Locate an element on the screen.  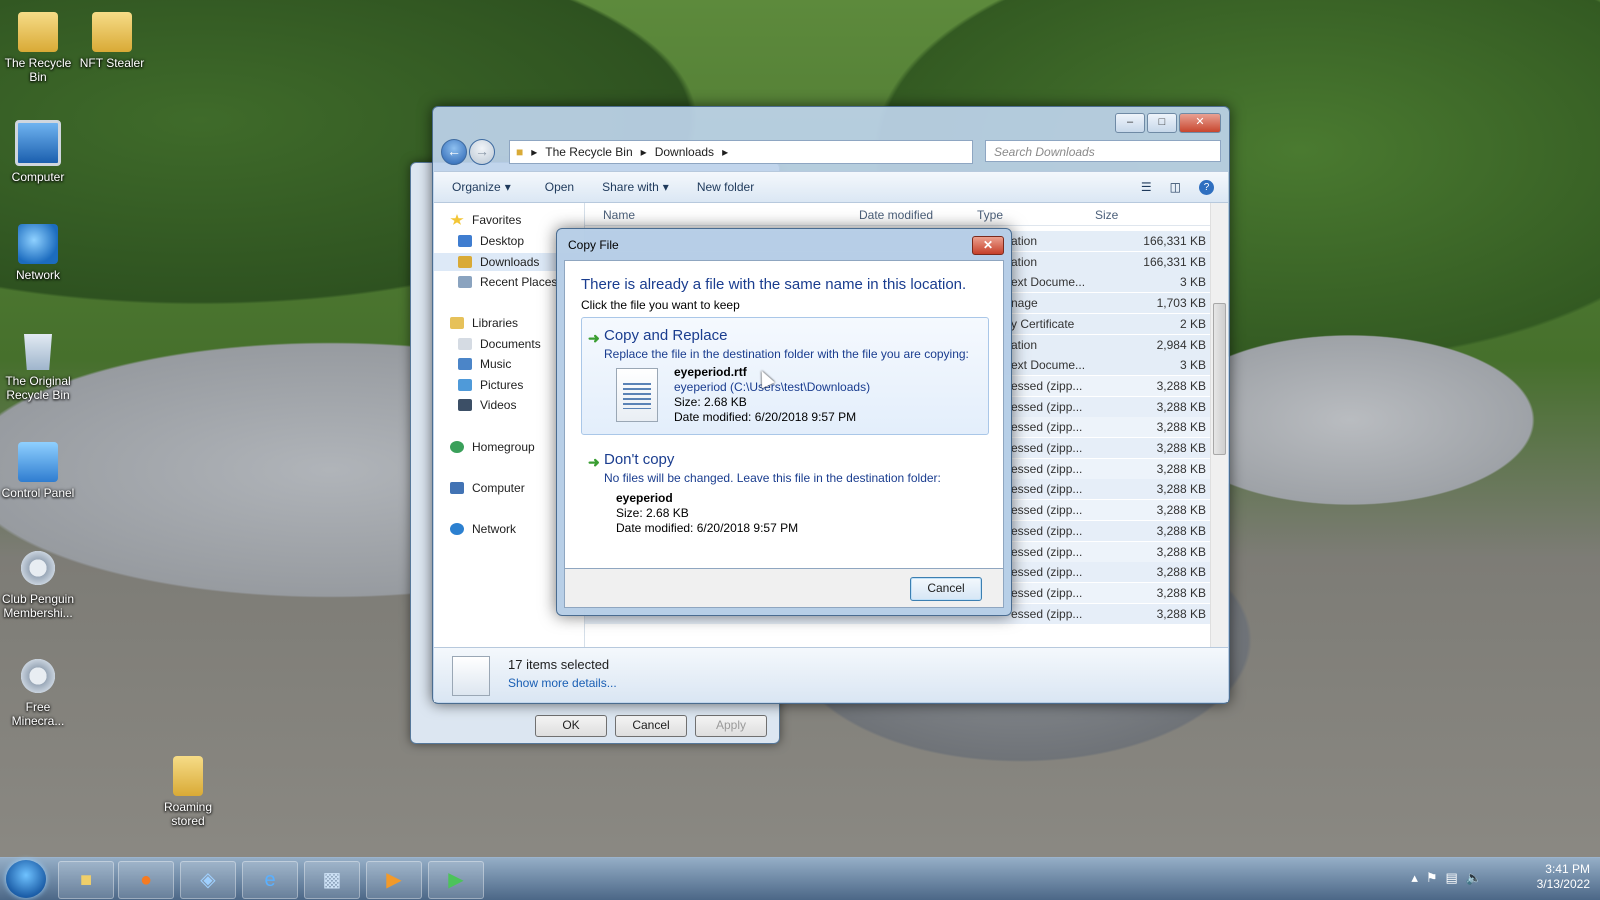
show-hidden-icons: ▴ is located at coordinates (1418, 877).